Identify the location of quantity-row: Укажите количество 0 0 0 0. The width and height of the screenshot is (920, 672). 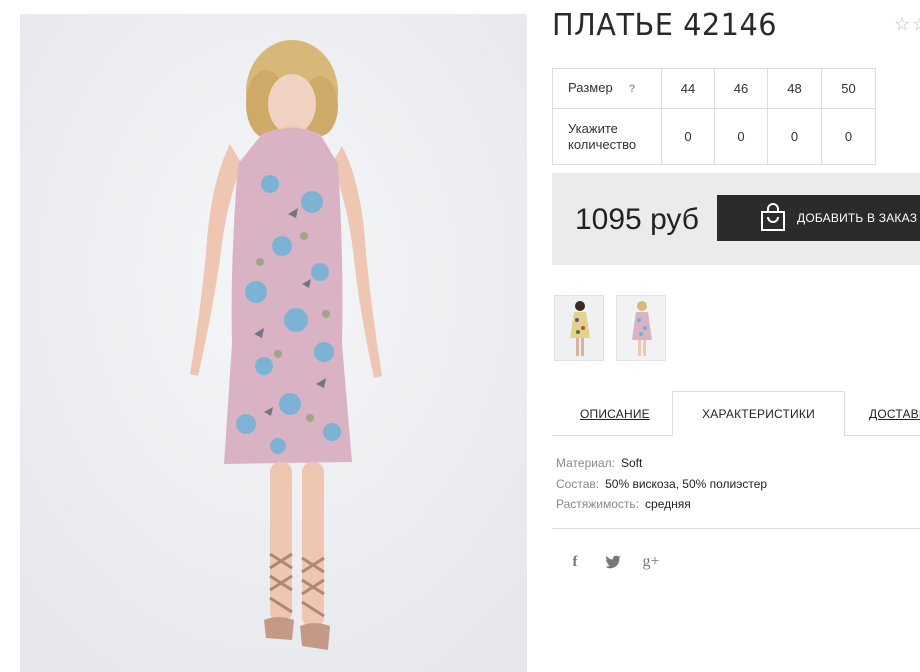
(714, 136).